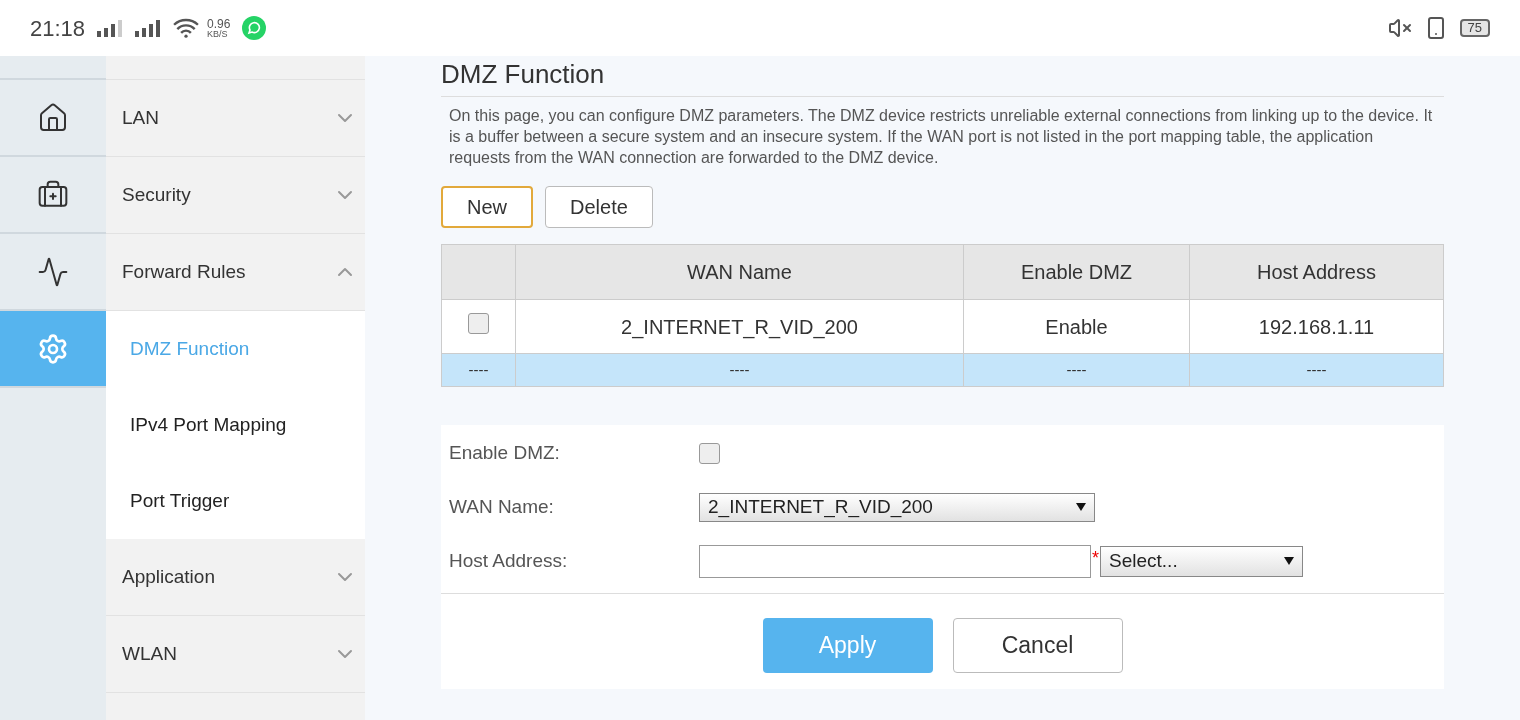 This screenshot has width=1520, height=720. What do you see at coordinates (509, 560) in the screenshot?
I see `field-label: Host Address:` at bounding box center [509, 560].